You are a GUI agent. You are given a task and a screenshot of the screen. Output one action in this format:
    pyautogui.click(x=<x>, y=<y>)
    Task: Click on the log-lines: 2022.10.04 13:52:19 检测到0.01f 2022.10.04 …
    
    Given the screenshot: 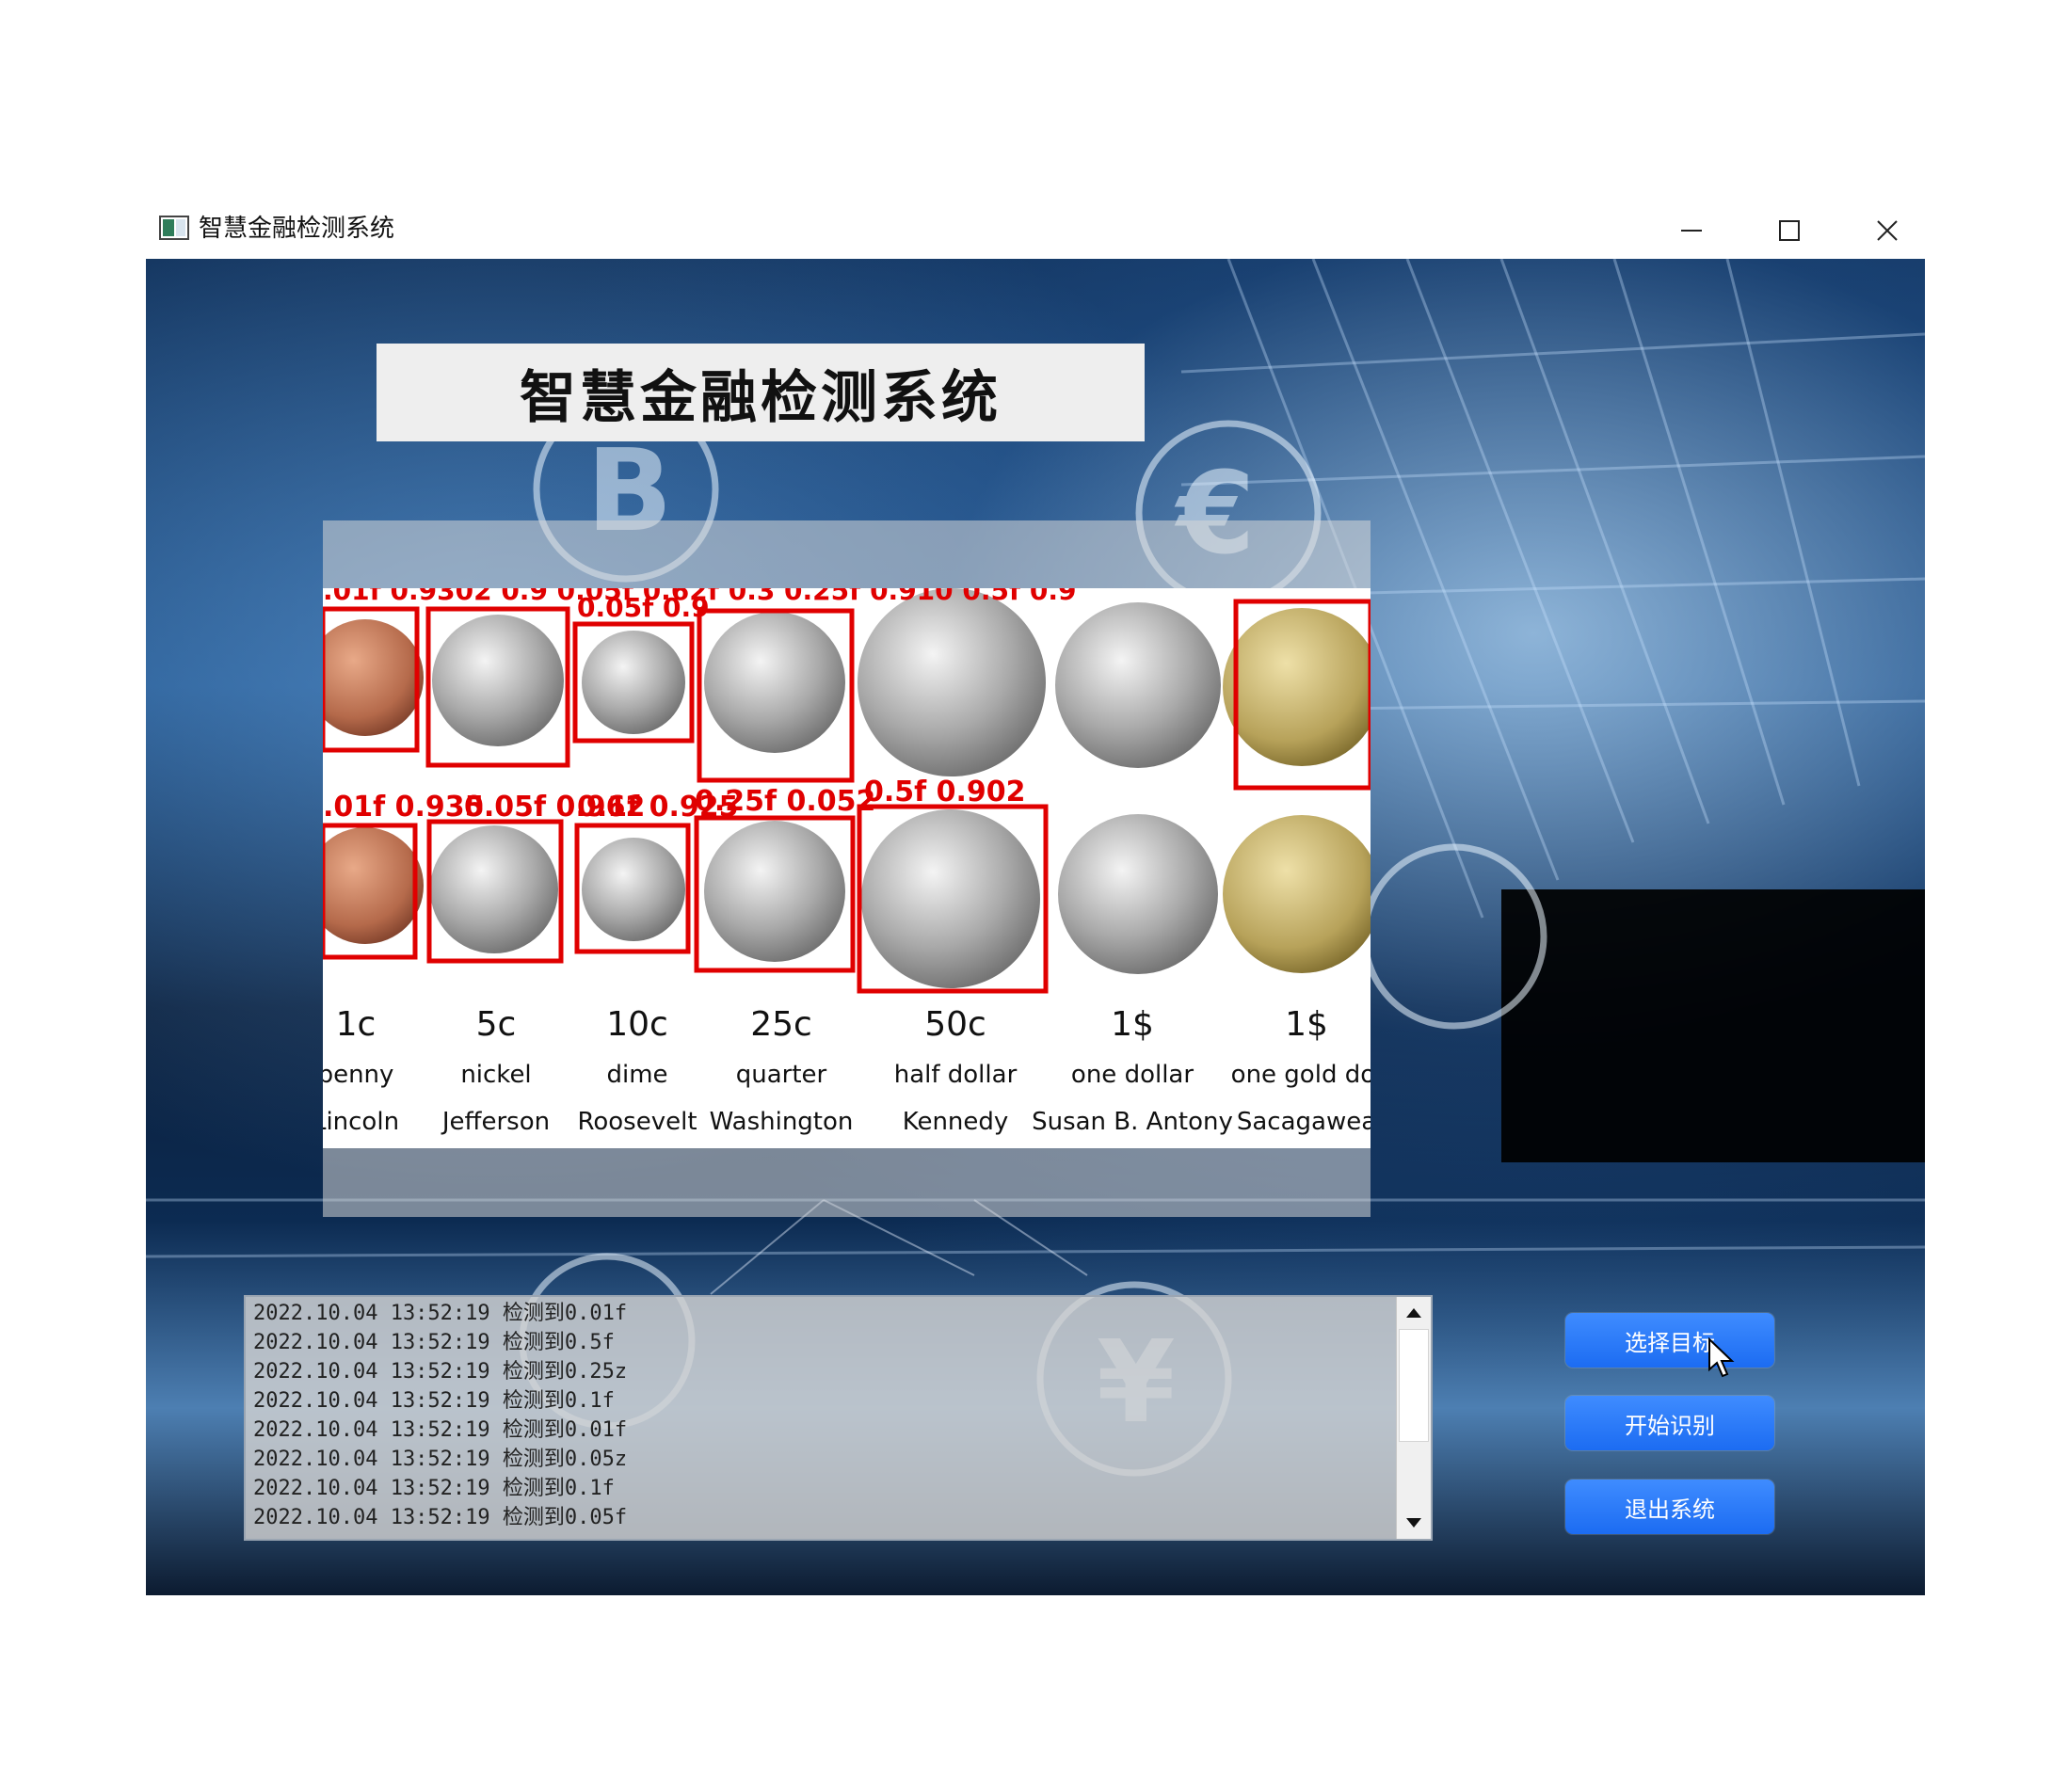 What is the action you would take?
    pyautogui.click(x=440, y=1415)
    